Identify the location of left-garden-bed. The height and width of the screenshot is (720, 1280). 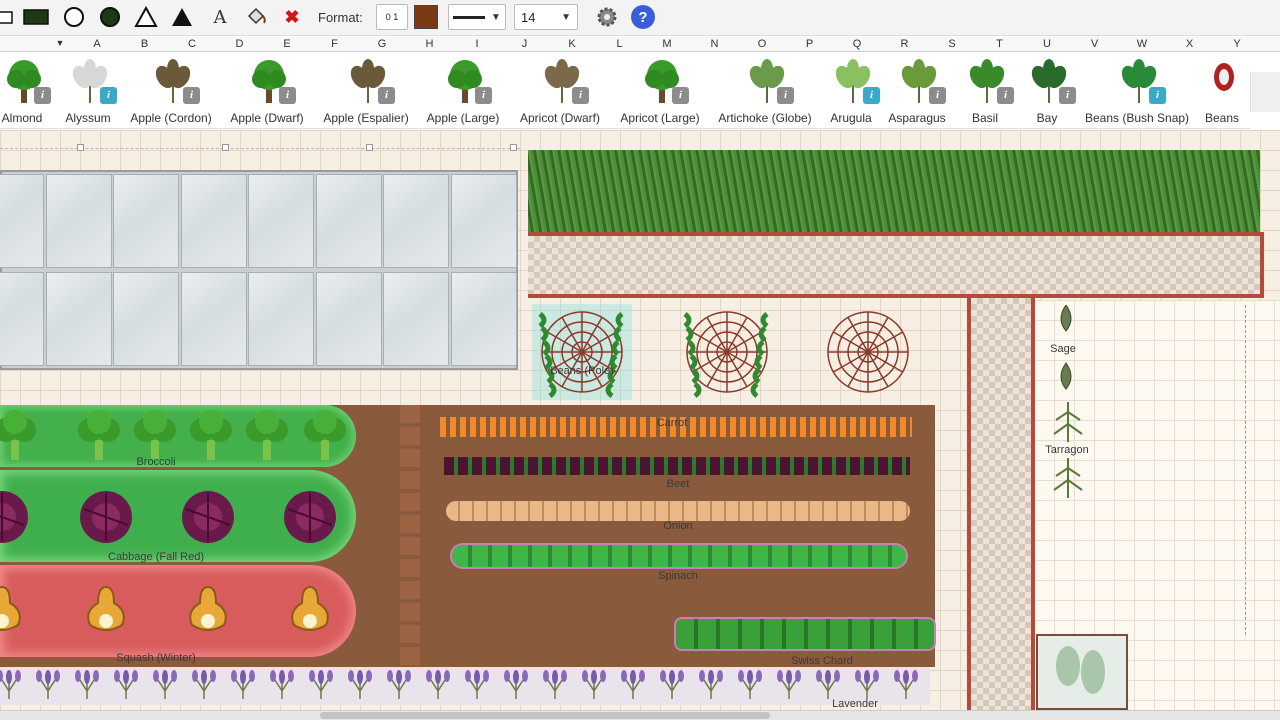
(210, 536).